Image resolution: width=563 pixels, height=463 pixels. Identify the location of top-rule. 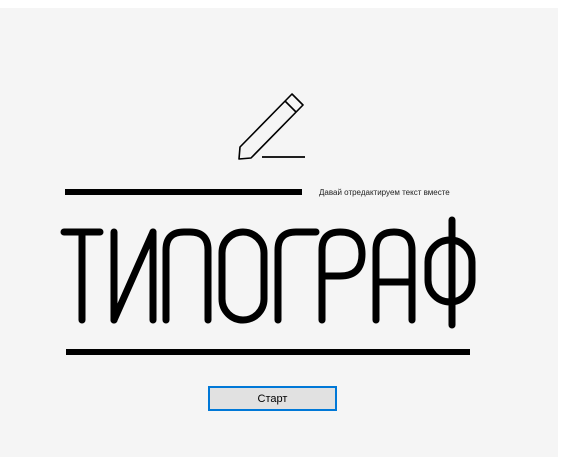
(183, 192).